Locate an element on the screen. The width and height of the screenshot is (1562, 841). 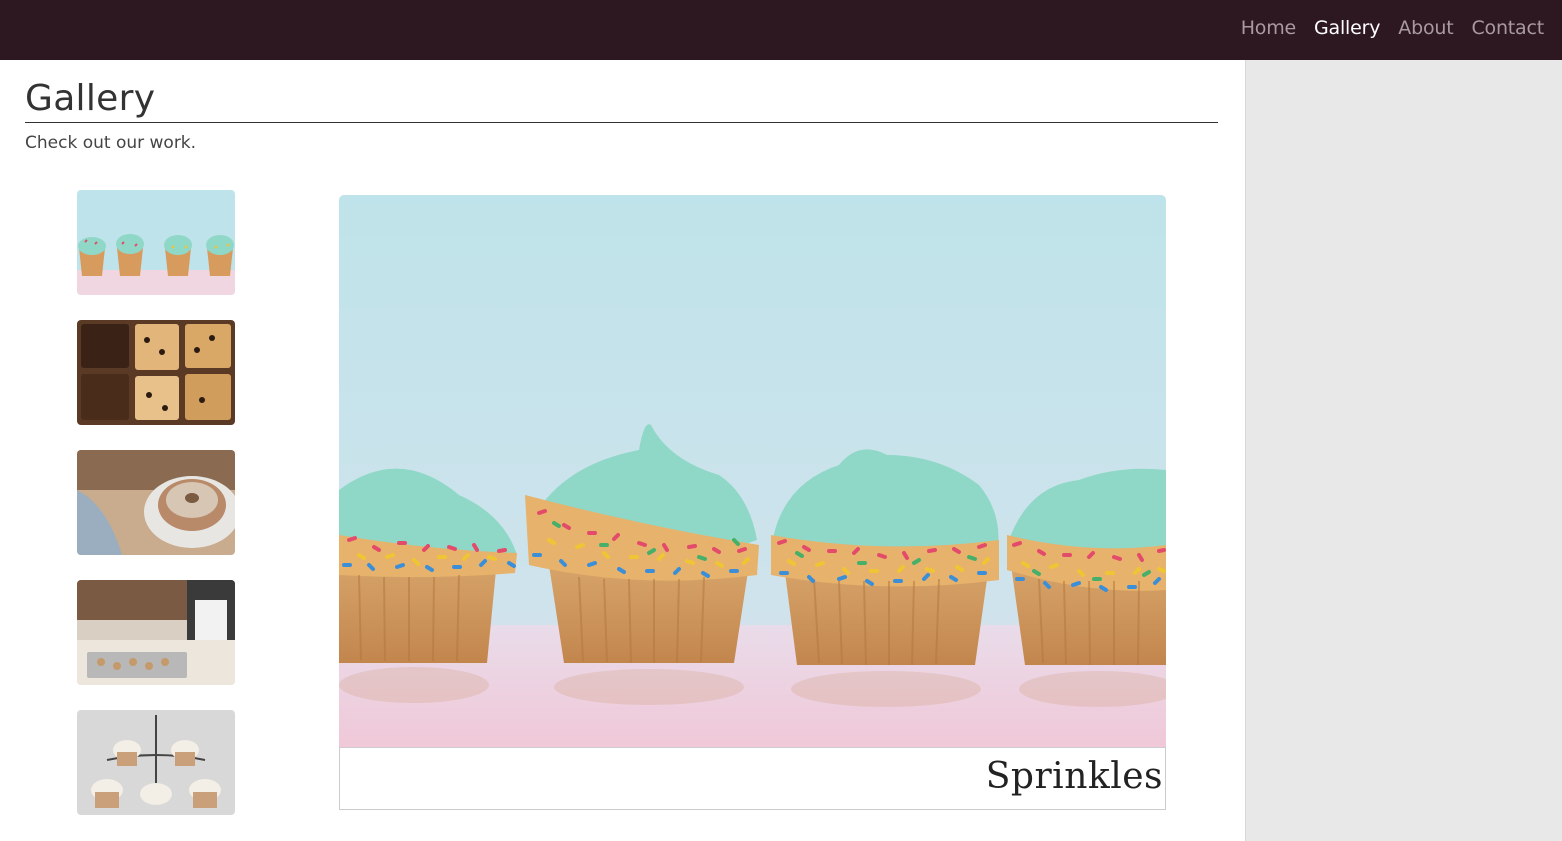
title-divider is located at coordinates (621, 122).